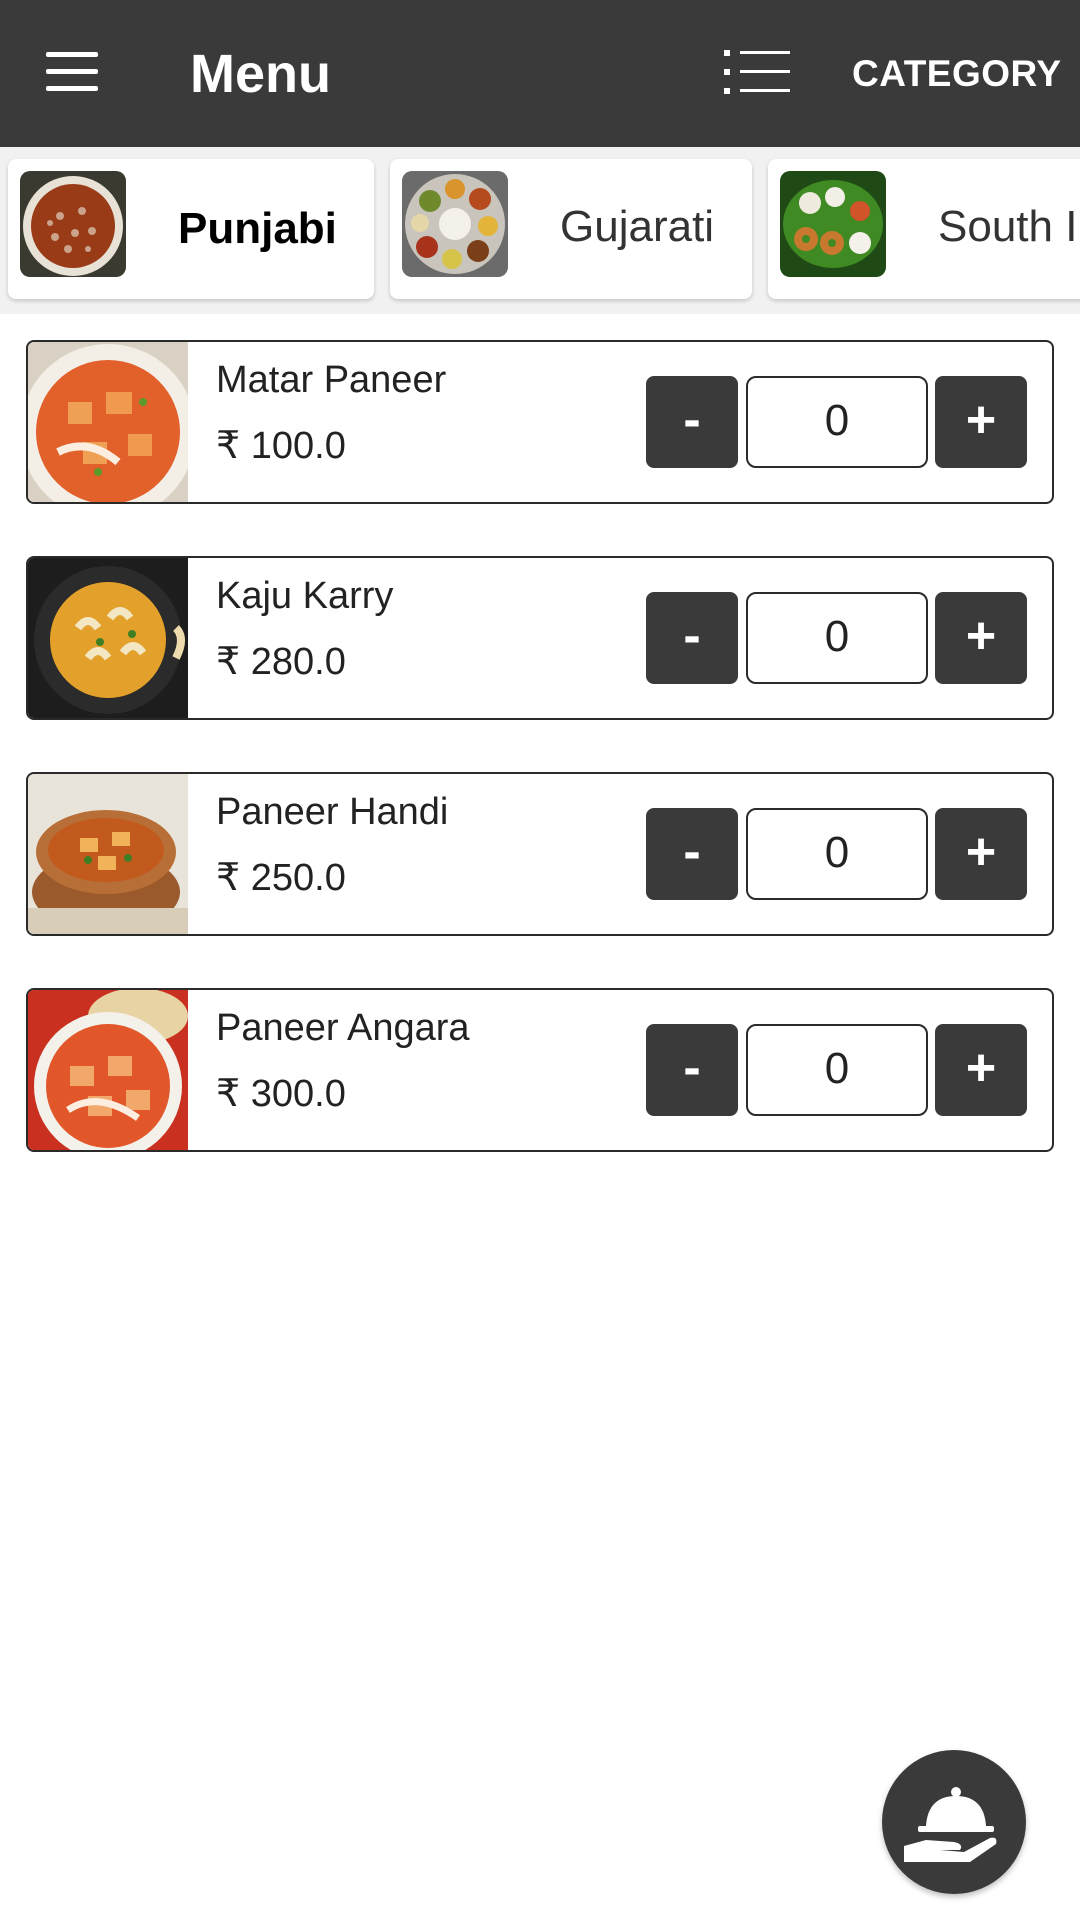  Describe the element at coordinates (281, 1094) in the screenshot. I see `item-price: ₹ 300.0` at that location.